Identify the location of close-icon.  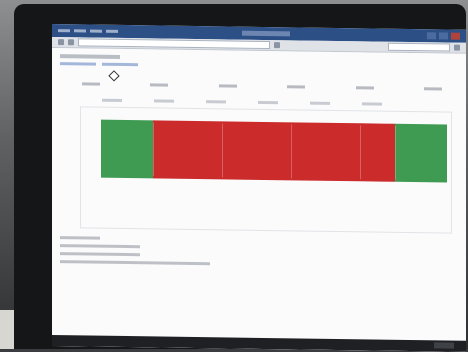
(455, 36).